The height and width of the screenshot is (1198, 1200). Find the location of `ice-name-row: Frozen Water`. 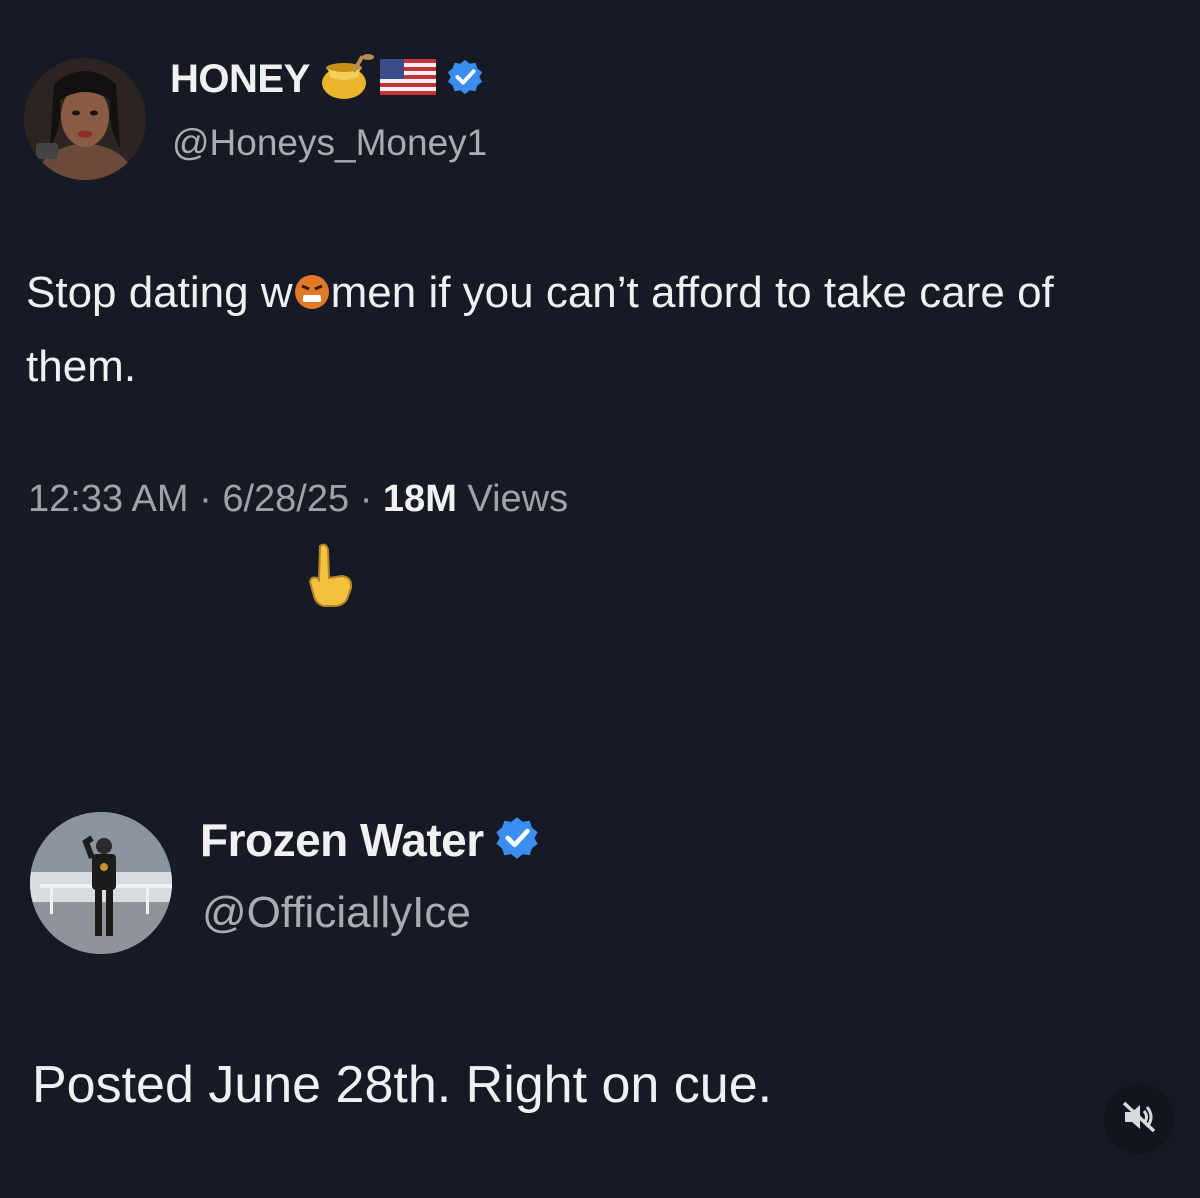

ice-name-row: Frozen Water is located at coordinates (370, 840).